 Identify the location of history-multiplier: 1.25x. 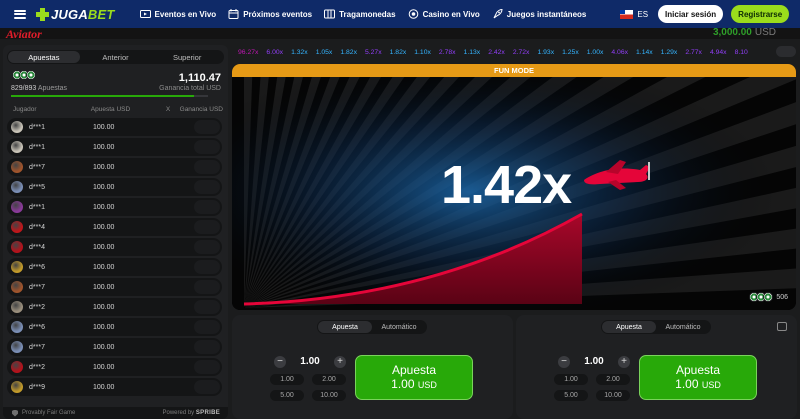
(570, 52).